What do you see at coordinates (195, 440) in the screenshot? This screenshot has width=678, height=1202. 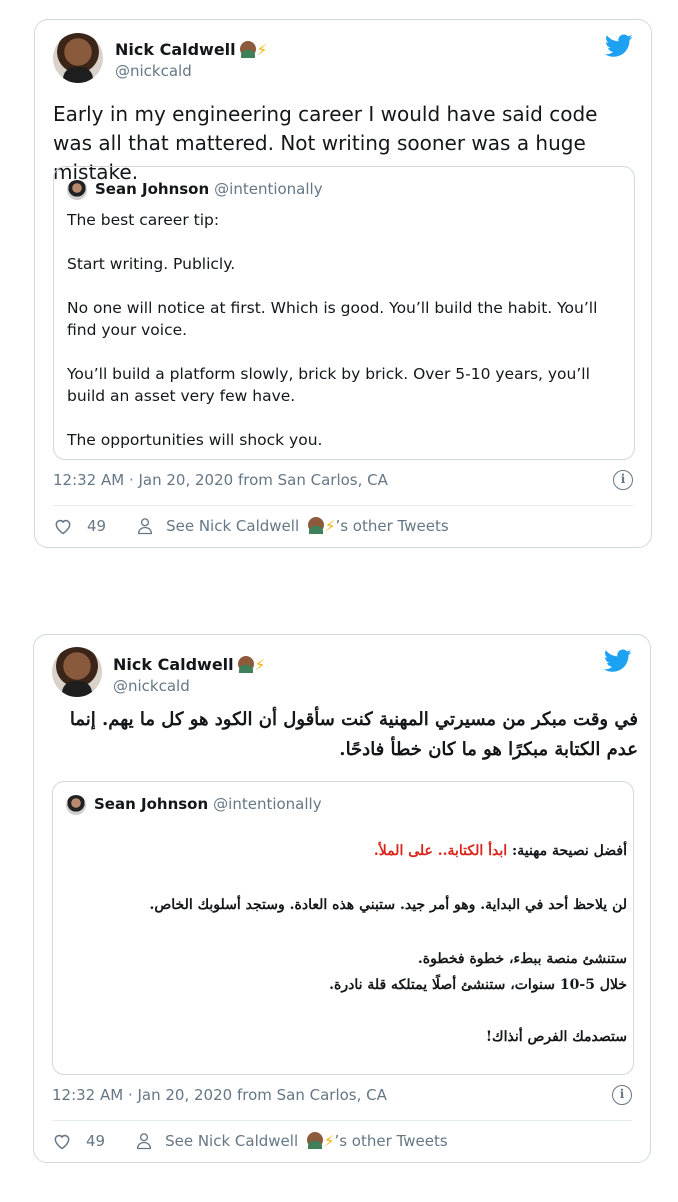 I see `quoted-paragraph: The opportunities will shock you.` at bounding box center [195, 440].